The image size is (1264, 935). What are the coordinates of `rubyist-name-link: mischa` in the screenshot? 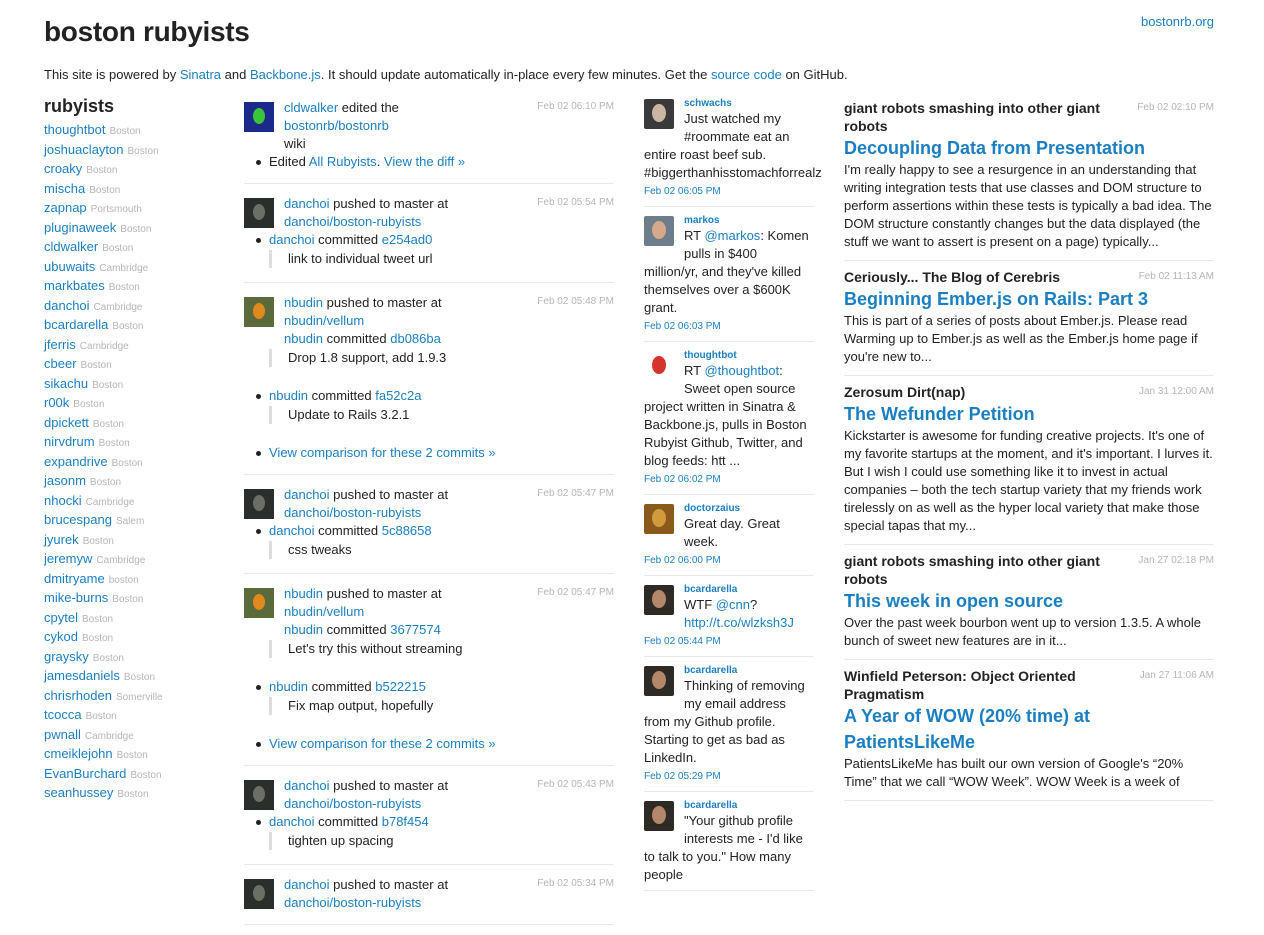 It's located at (64, 188).